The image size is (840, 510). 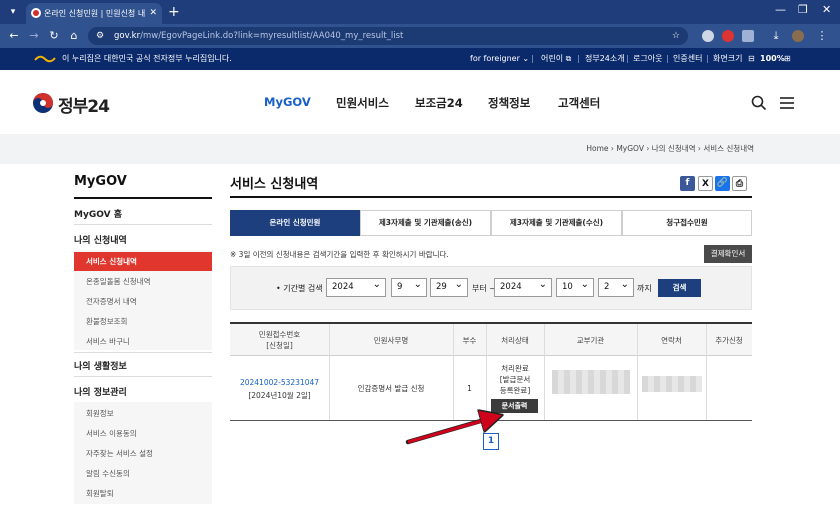 What do you see at coordinates (356, 286) in the screenshot?
I see `from-year-select: 2024` at bounding box center [356, 286].